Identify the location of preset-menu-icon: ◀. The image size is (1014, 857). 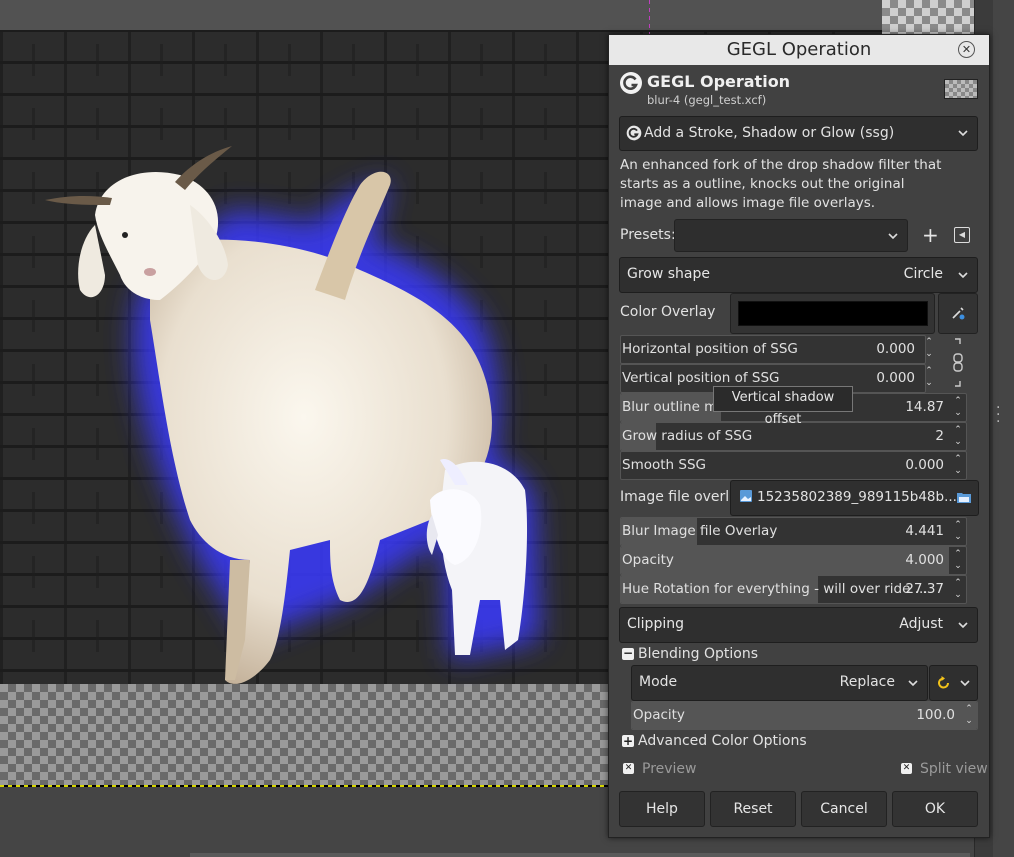
(962, 235).